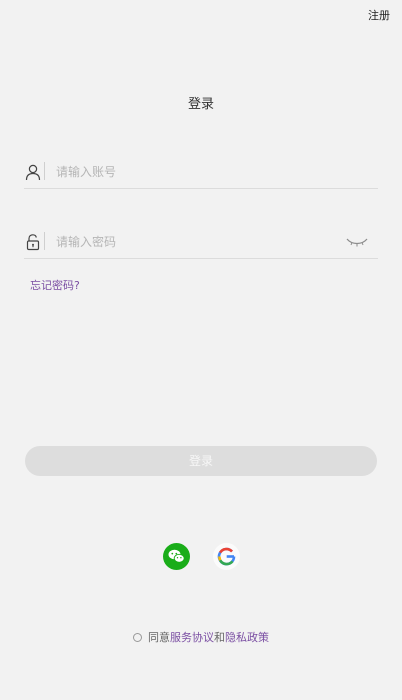 The height and width of the screenshot is (700, 402). What do you see at coordinates (200, 104) in the screenshot?
I see `page-title: 登录` at bounding box center [200, 104].